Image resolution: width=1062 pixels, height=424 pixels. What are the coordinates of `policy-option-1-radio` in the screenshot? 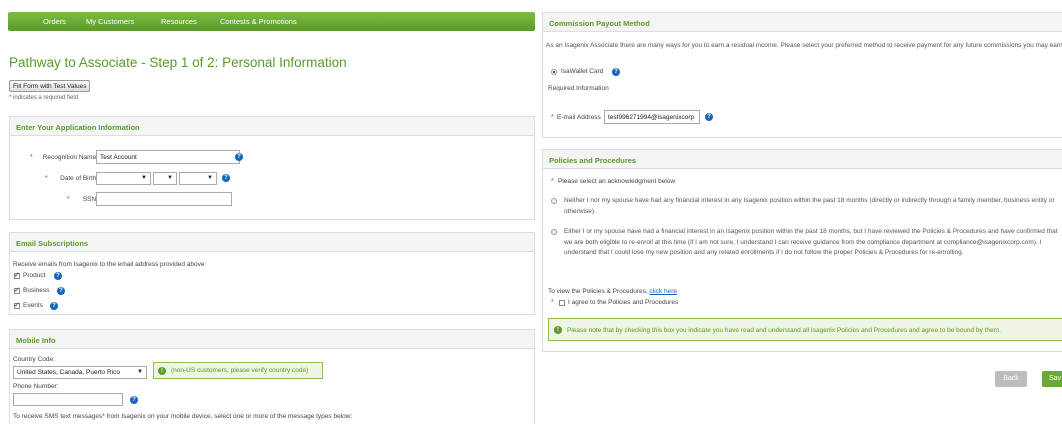 It's located at (554, 201).